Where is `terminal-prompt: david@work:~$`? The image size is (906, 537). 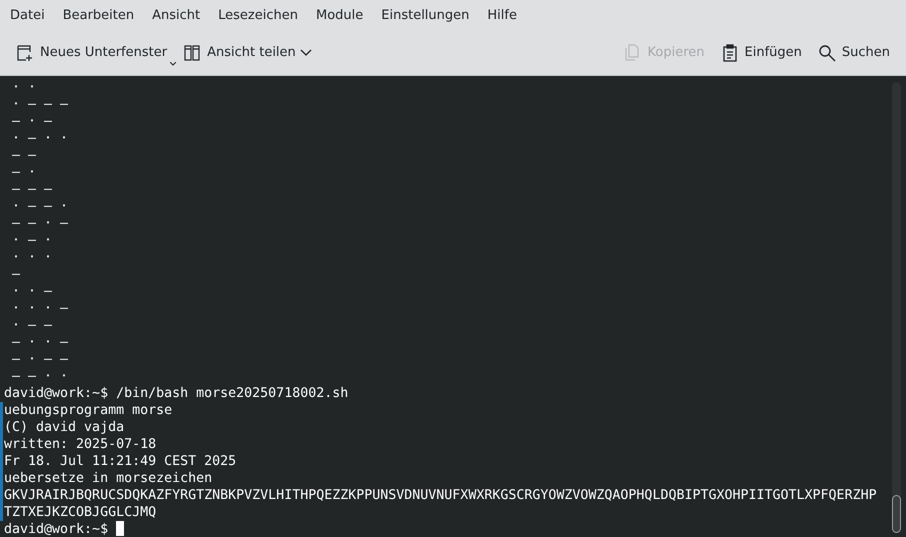 terminal-prompt: david@work:~$ is located at coordinates (57, 529).